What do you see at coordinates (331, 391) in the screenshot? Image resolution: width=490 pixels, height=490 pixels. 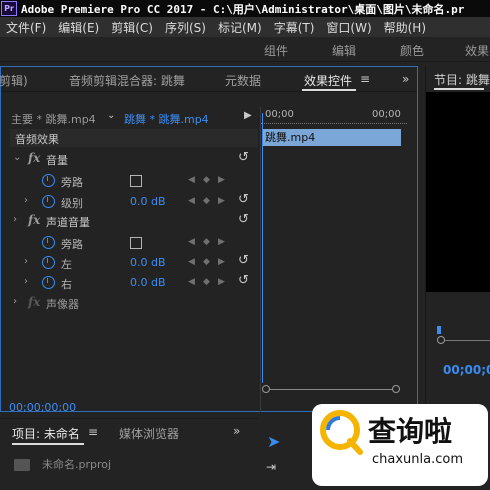 I see `timeline-scrollbar` at bounding box center [331, 391].